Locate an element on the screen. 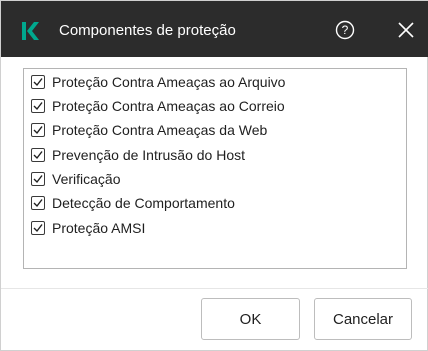 Image resolution: width=428 pixels, height=351 pixels. cancel-button: Cancelar is located at coordinates (363, 319).